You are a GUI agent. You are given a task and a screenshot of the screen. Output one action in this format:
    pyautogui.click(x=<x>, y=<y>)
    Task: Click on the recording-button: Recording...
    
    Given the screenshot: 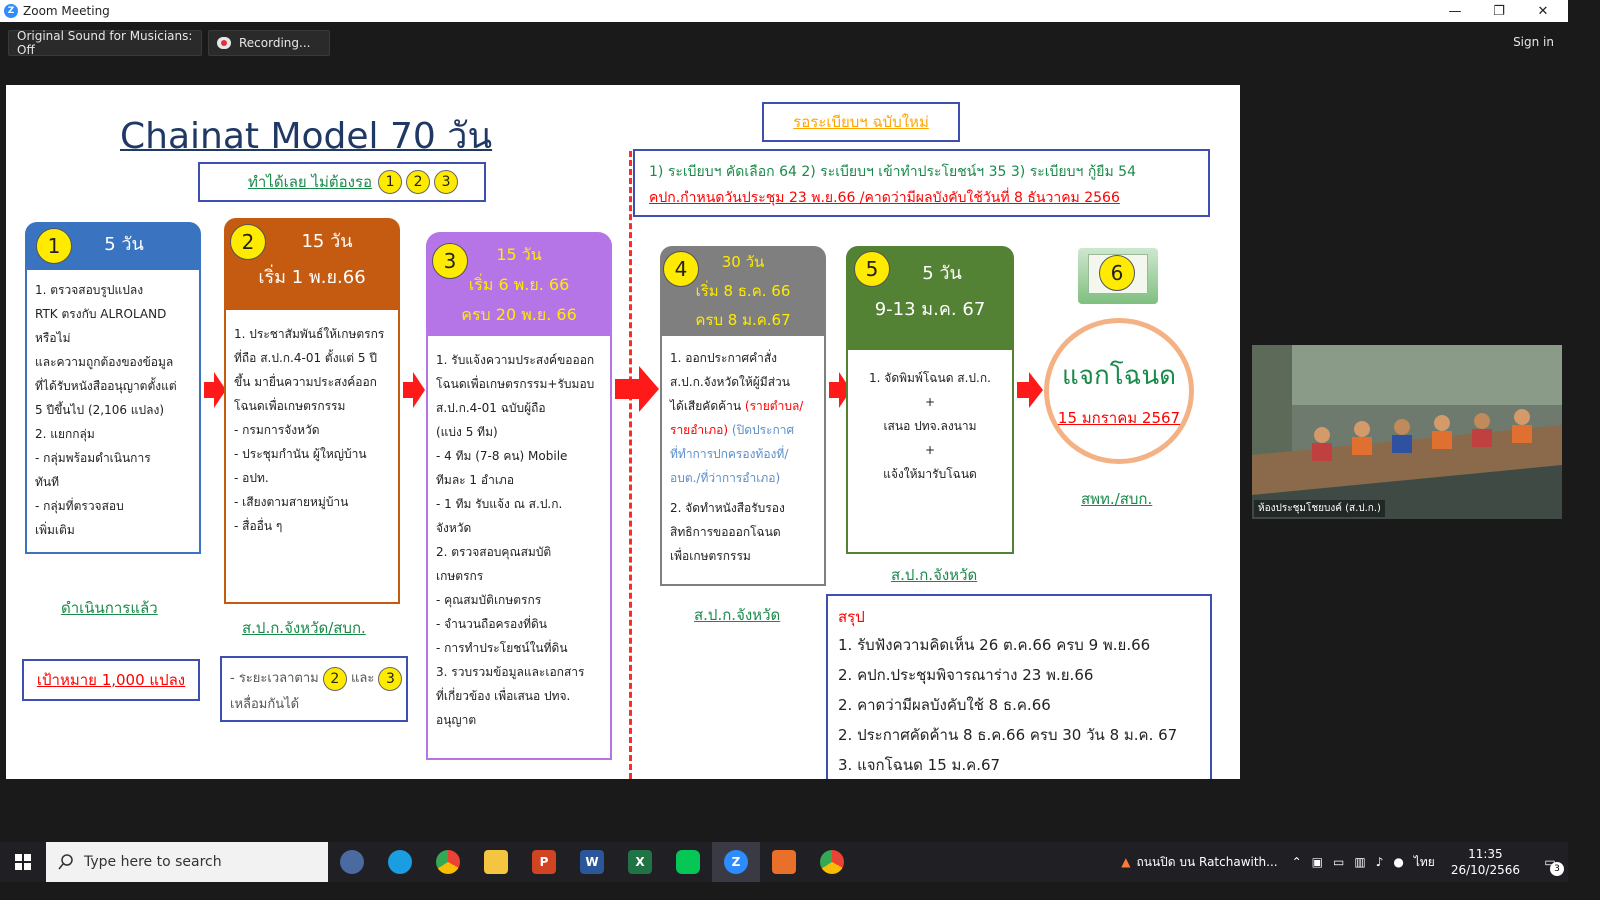 What is the action you would take?
    pyautogui.click(x=269, y=43)
    